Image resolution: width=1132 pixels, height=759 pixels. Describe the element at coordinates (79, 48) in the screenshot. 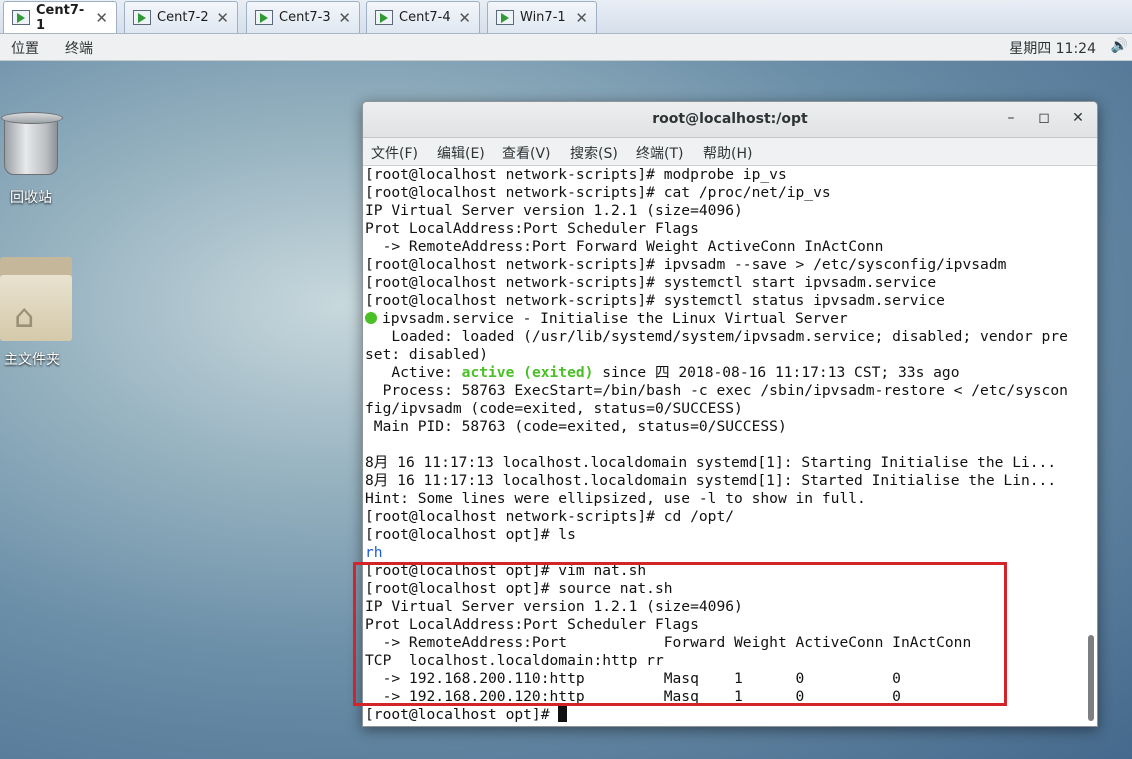

I see `terminal-app-menu: 终端` at that location.